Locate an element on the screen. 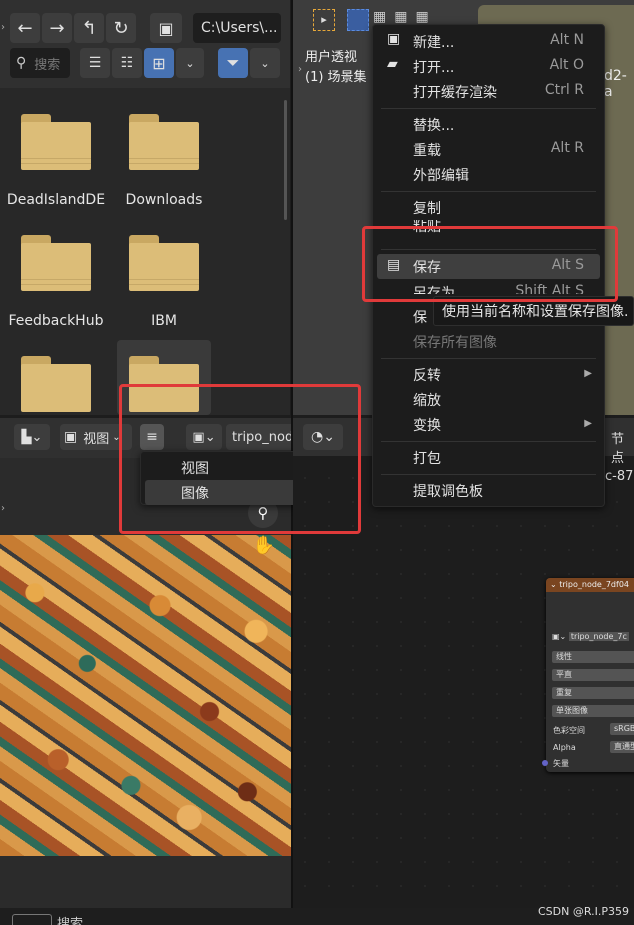 The width and height of the screenshot is (634, 925). menu-item-invert: 反转 ▶ is located at coordinates (488, 374).